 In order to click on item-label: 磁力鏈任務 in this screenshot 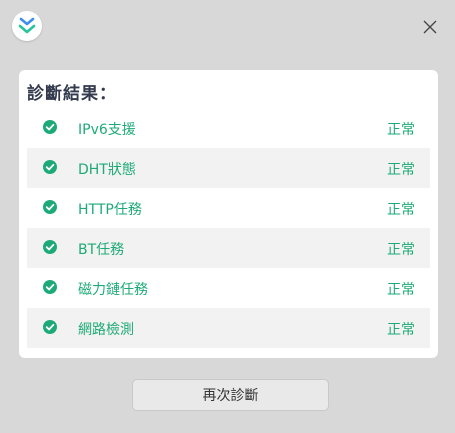, I will do `click(113, 290)`.